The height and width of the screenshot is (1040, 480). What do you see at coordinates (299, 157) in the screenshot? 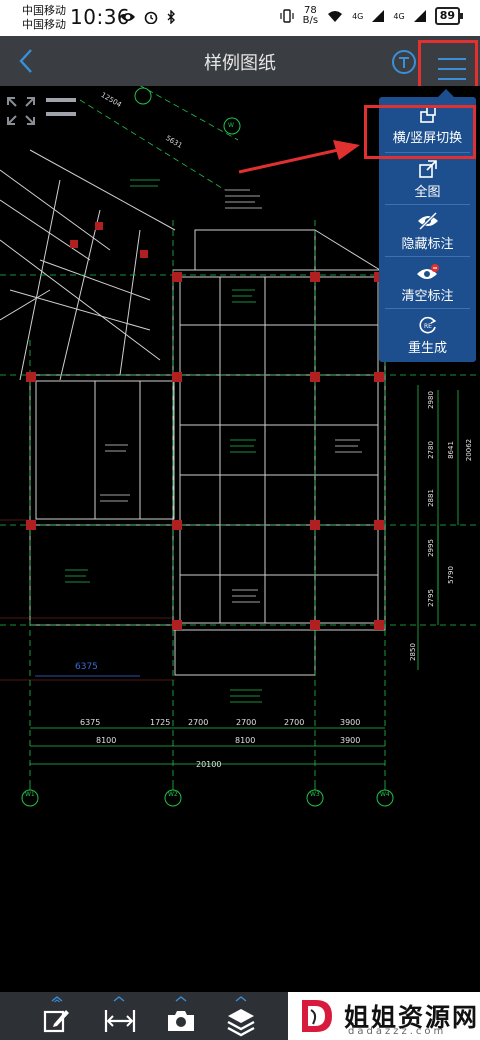
I see `annotation-arrow` at bounding box center [299, 157].